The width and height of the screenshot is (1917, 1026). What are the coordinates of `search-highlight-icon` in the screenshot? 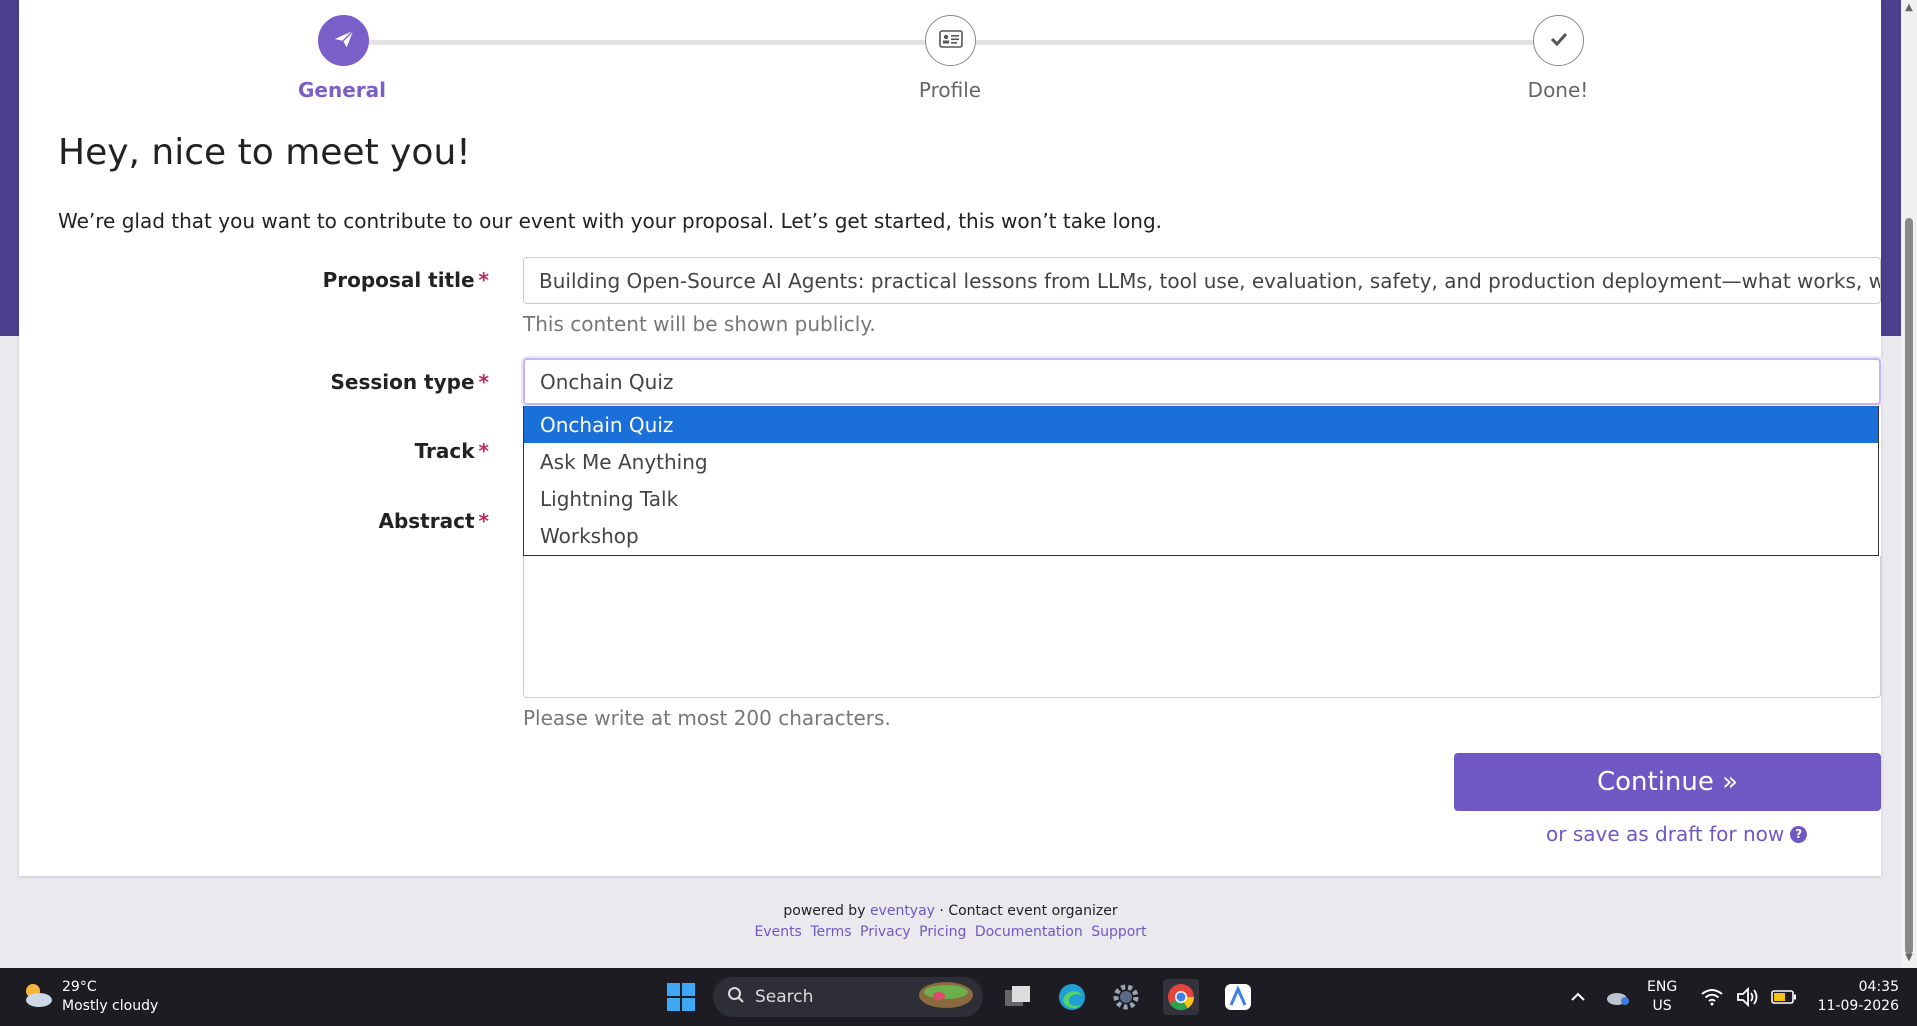 It's located at (946, 997).